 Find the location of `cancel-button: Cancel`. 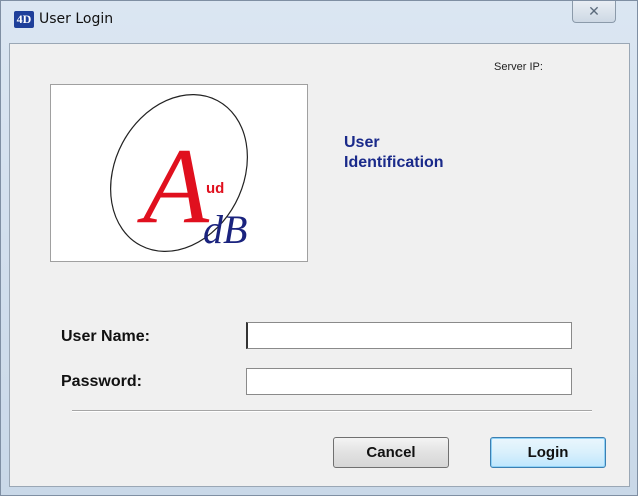

cancel-button: Cancel is located at coordinates (391, 452).